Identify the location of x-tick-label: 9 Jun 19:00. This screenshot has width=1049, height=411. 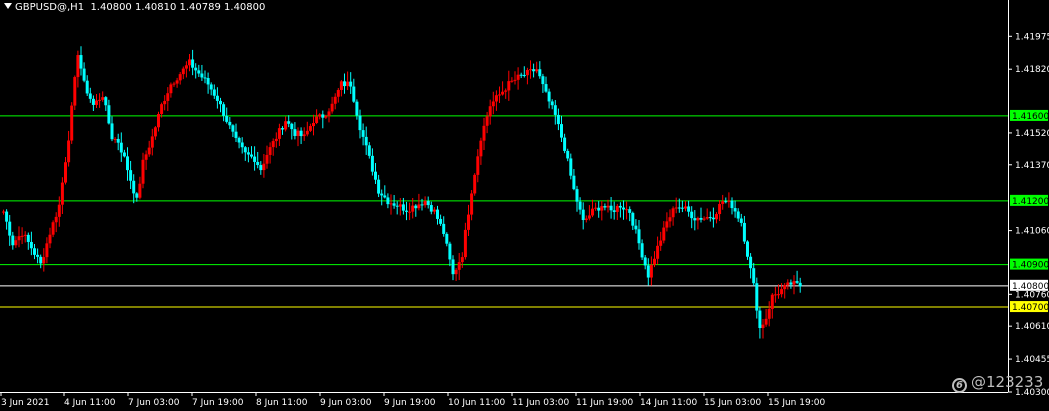
(410, 403).